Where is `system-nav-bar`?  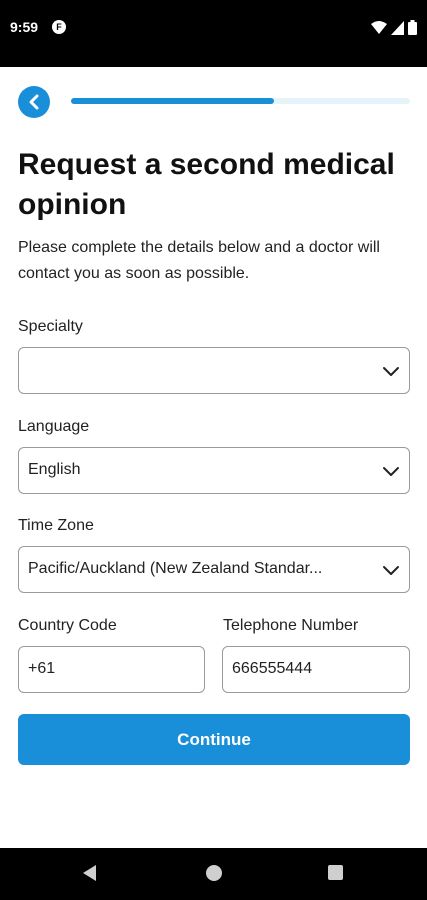
system-nav-bar is located at coordinates (213, 874).